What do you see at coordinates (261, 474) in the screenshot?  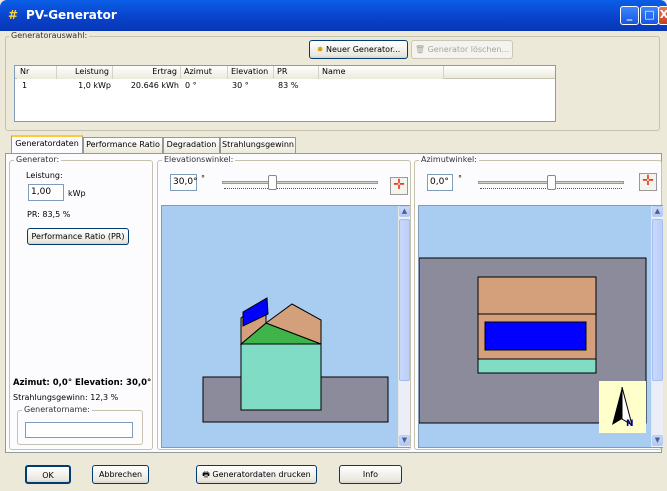 I see `print-label: Generatordaten drucken` at bounding box center [261, 474].